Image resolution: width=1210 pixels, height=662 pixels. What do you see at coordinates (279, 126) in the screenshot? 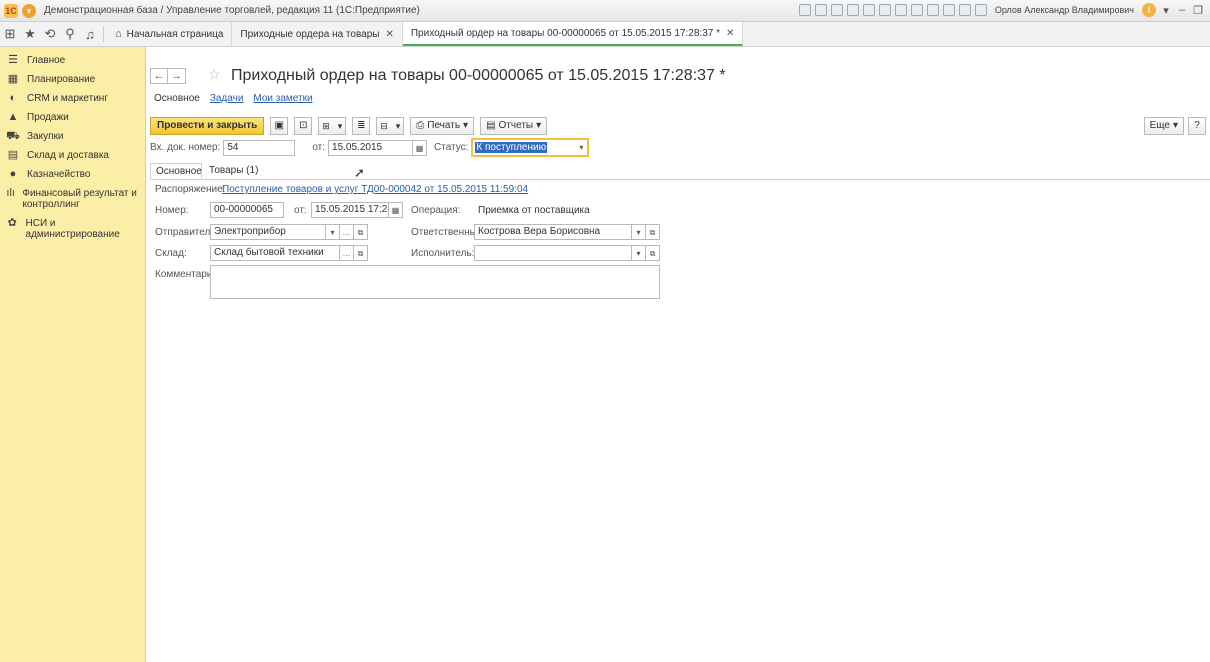
I see `save-icon: ▣` at bounding box center [279, 126].